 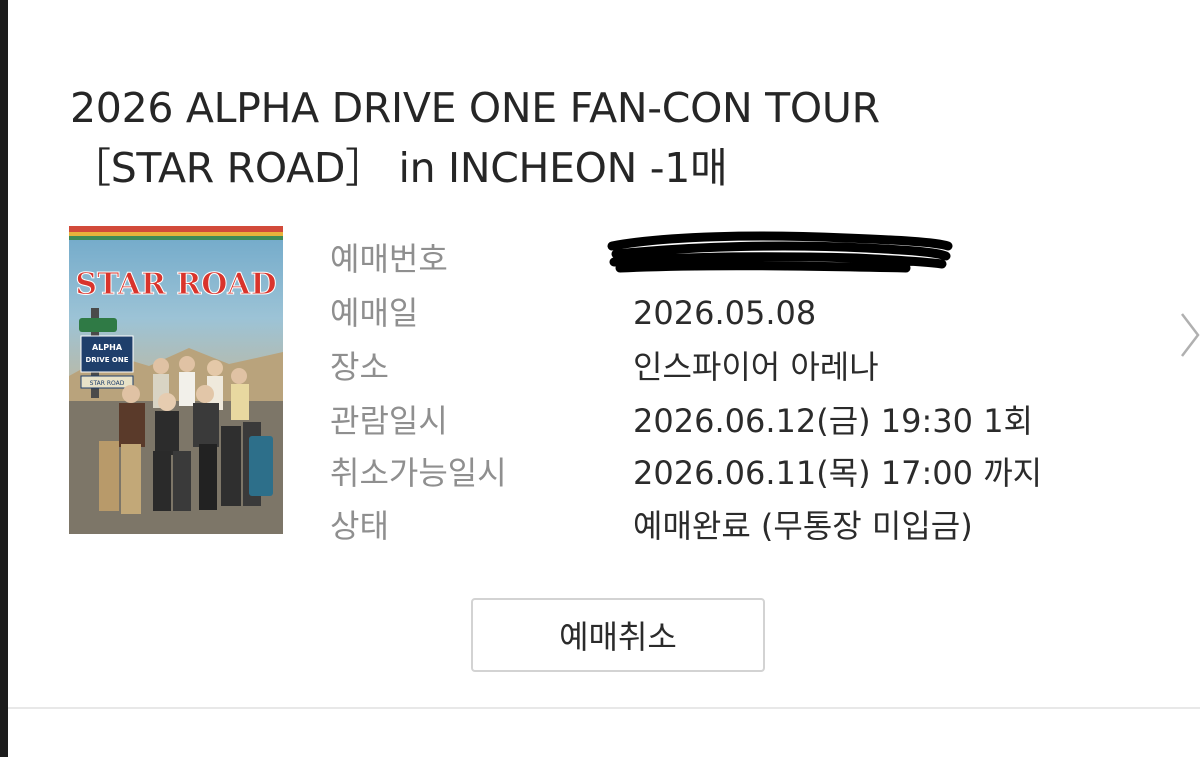 I want to click on booking-number-label: 예매번호, so click(x=389, y=259).